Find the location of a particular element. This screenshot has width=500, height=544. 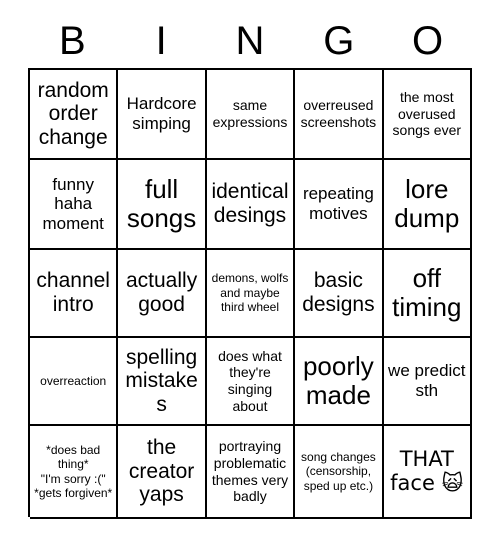

bingo-cell: actually good is located at coordinates (162, 294).